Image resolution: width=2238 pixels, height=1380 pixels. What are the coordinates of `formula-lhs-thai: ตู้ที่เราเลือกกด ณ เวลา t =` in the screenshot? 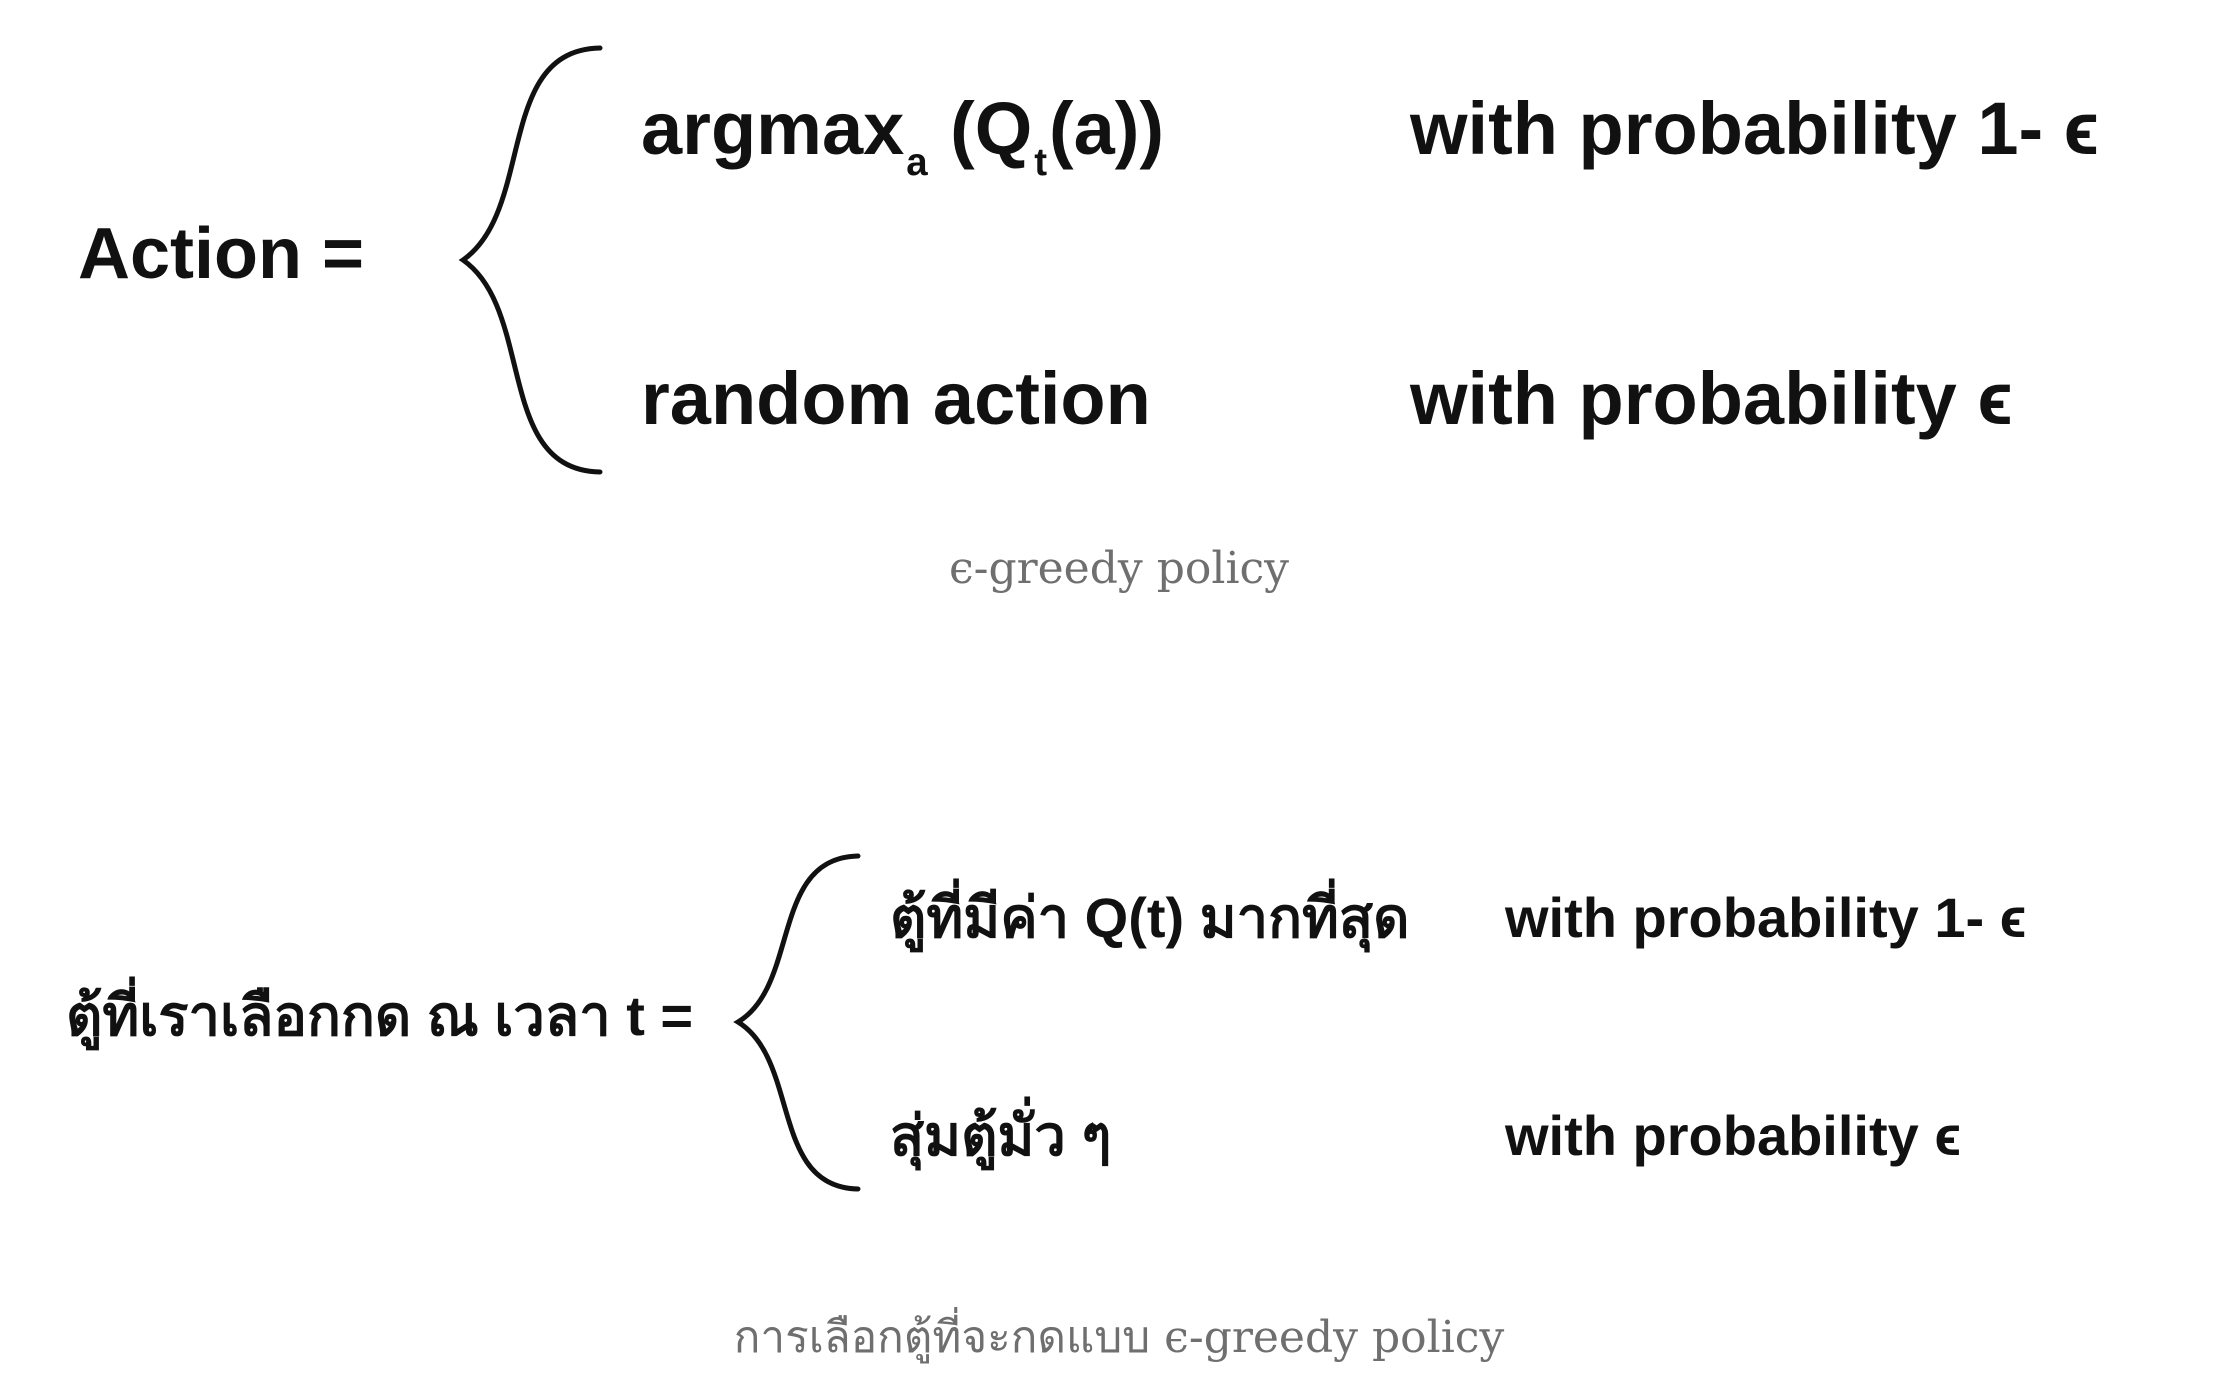 It's located at (380, 1015).